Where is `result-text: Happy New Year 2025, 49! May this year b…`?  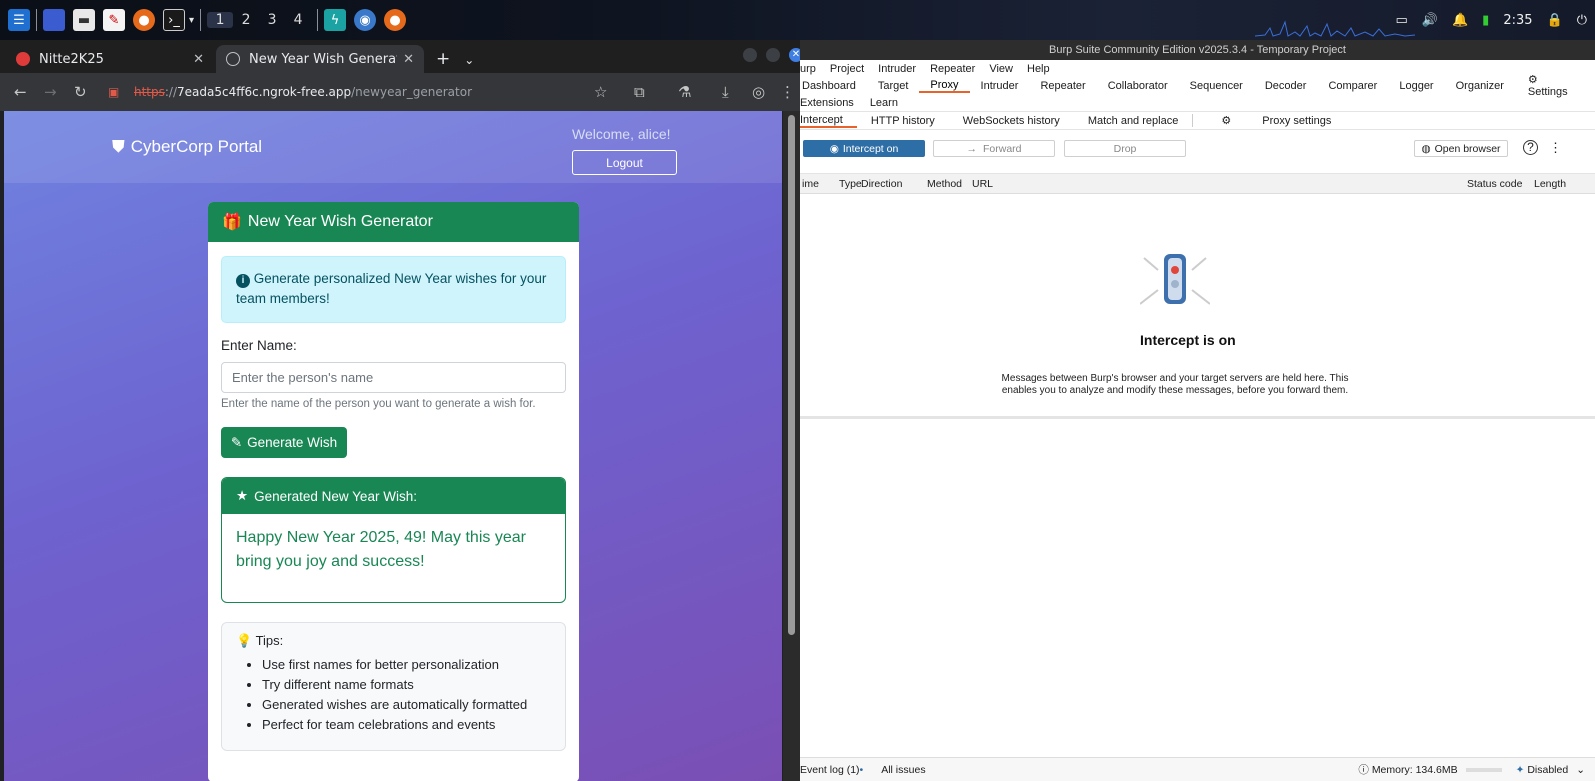 result-text: Happy New Year 2025, 49! May this year b… is located at coordinates (381, 549).